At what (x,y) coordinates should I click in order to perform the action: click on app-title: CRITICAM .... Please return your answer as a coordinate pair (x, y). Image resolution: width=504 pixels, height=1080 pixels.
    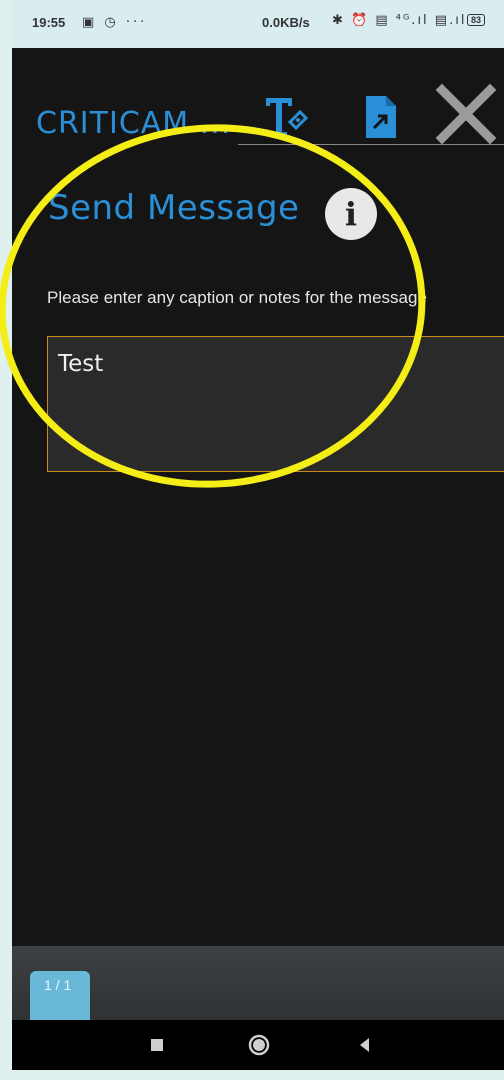
    Looking at the image, I should click on (133, 123).